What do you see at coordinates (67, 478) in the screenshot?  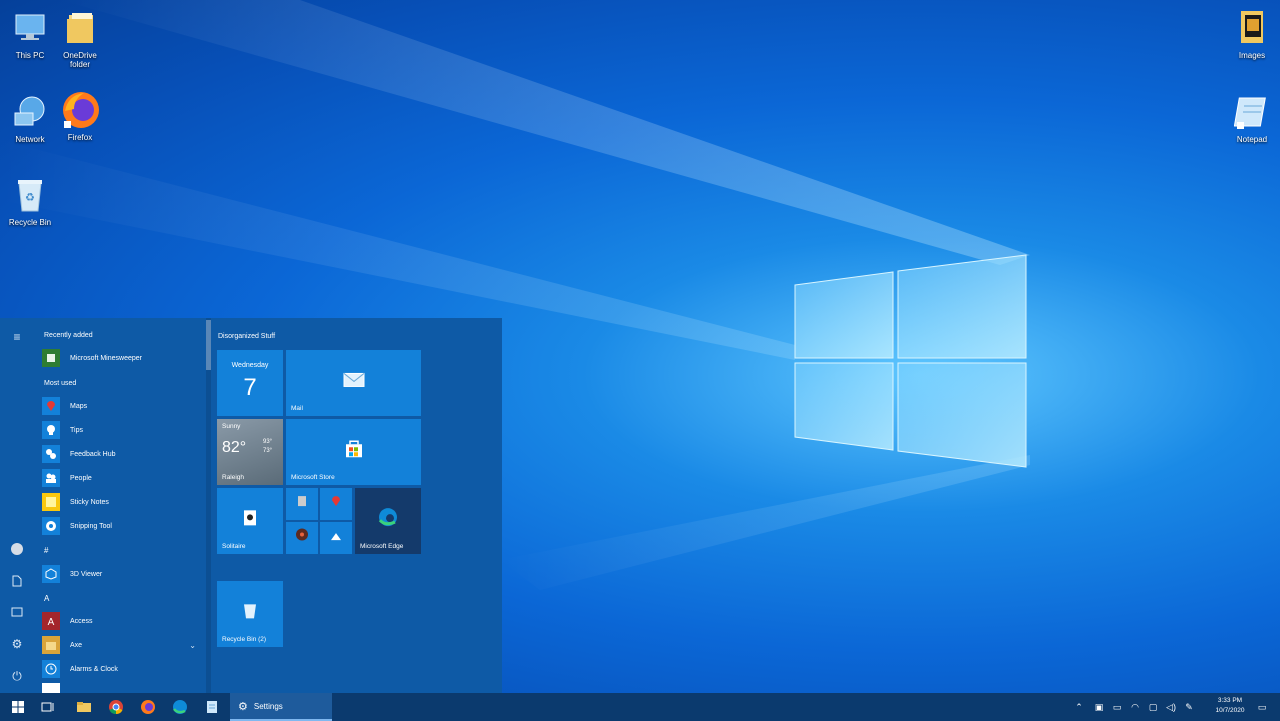 I see `app-item-people: People` at bounding box center [67, 478].